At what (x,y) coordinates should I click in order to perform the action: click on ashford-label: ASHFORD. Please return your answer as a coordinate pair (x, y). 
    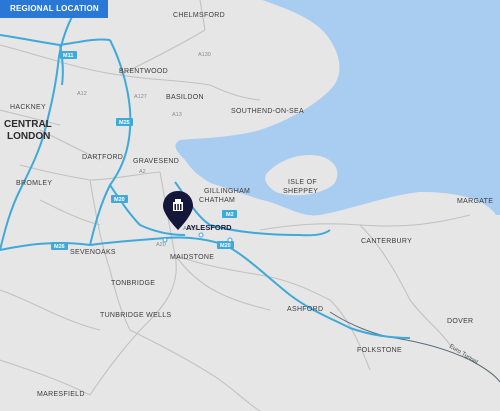
    Looking at the image, I should click on (305, 309).